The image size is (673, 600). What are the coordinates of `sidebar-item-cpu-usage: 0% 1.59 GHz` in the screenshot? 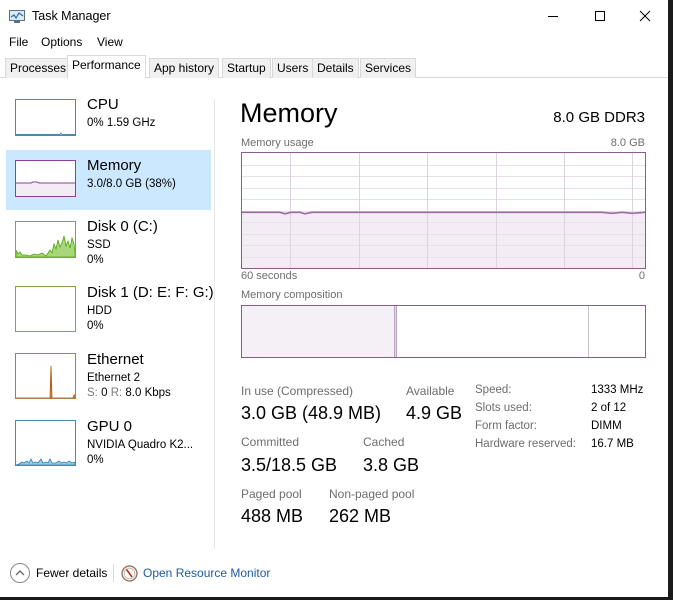 It's located at (121, 123).